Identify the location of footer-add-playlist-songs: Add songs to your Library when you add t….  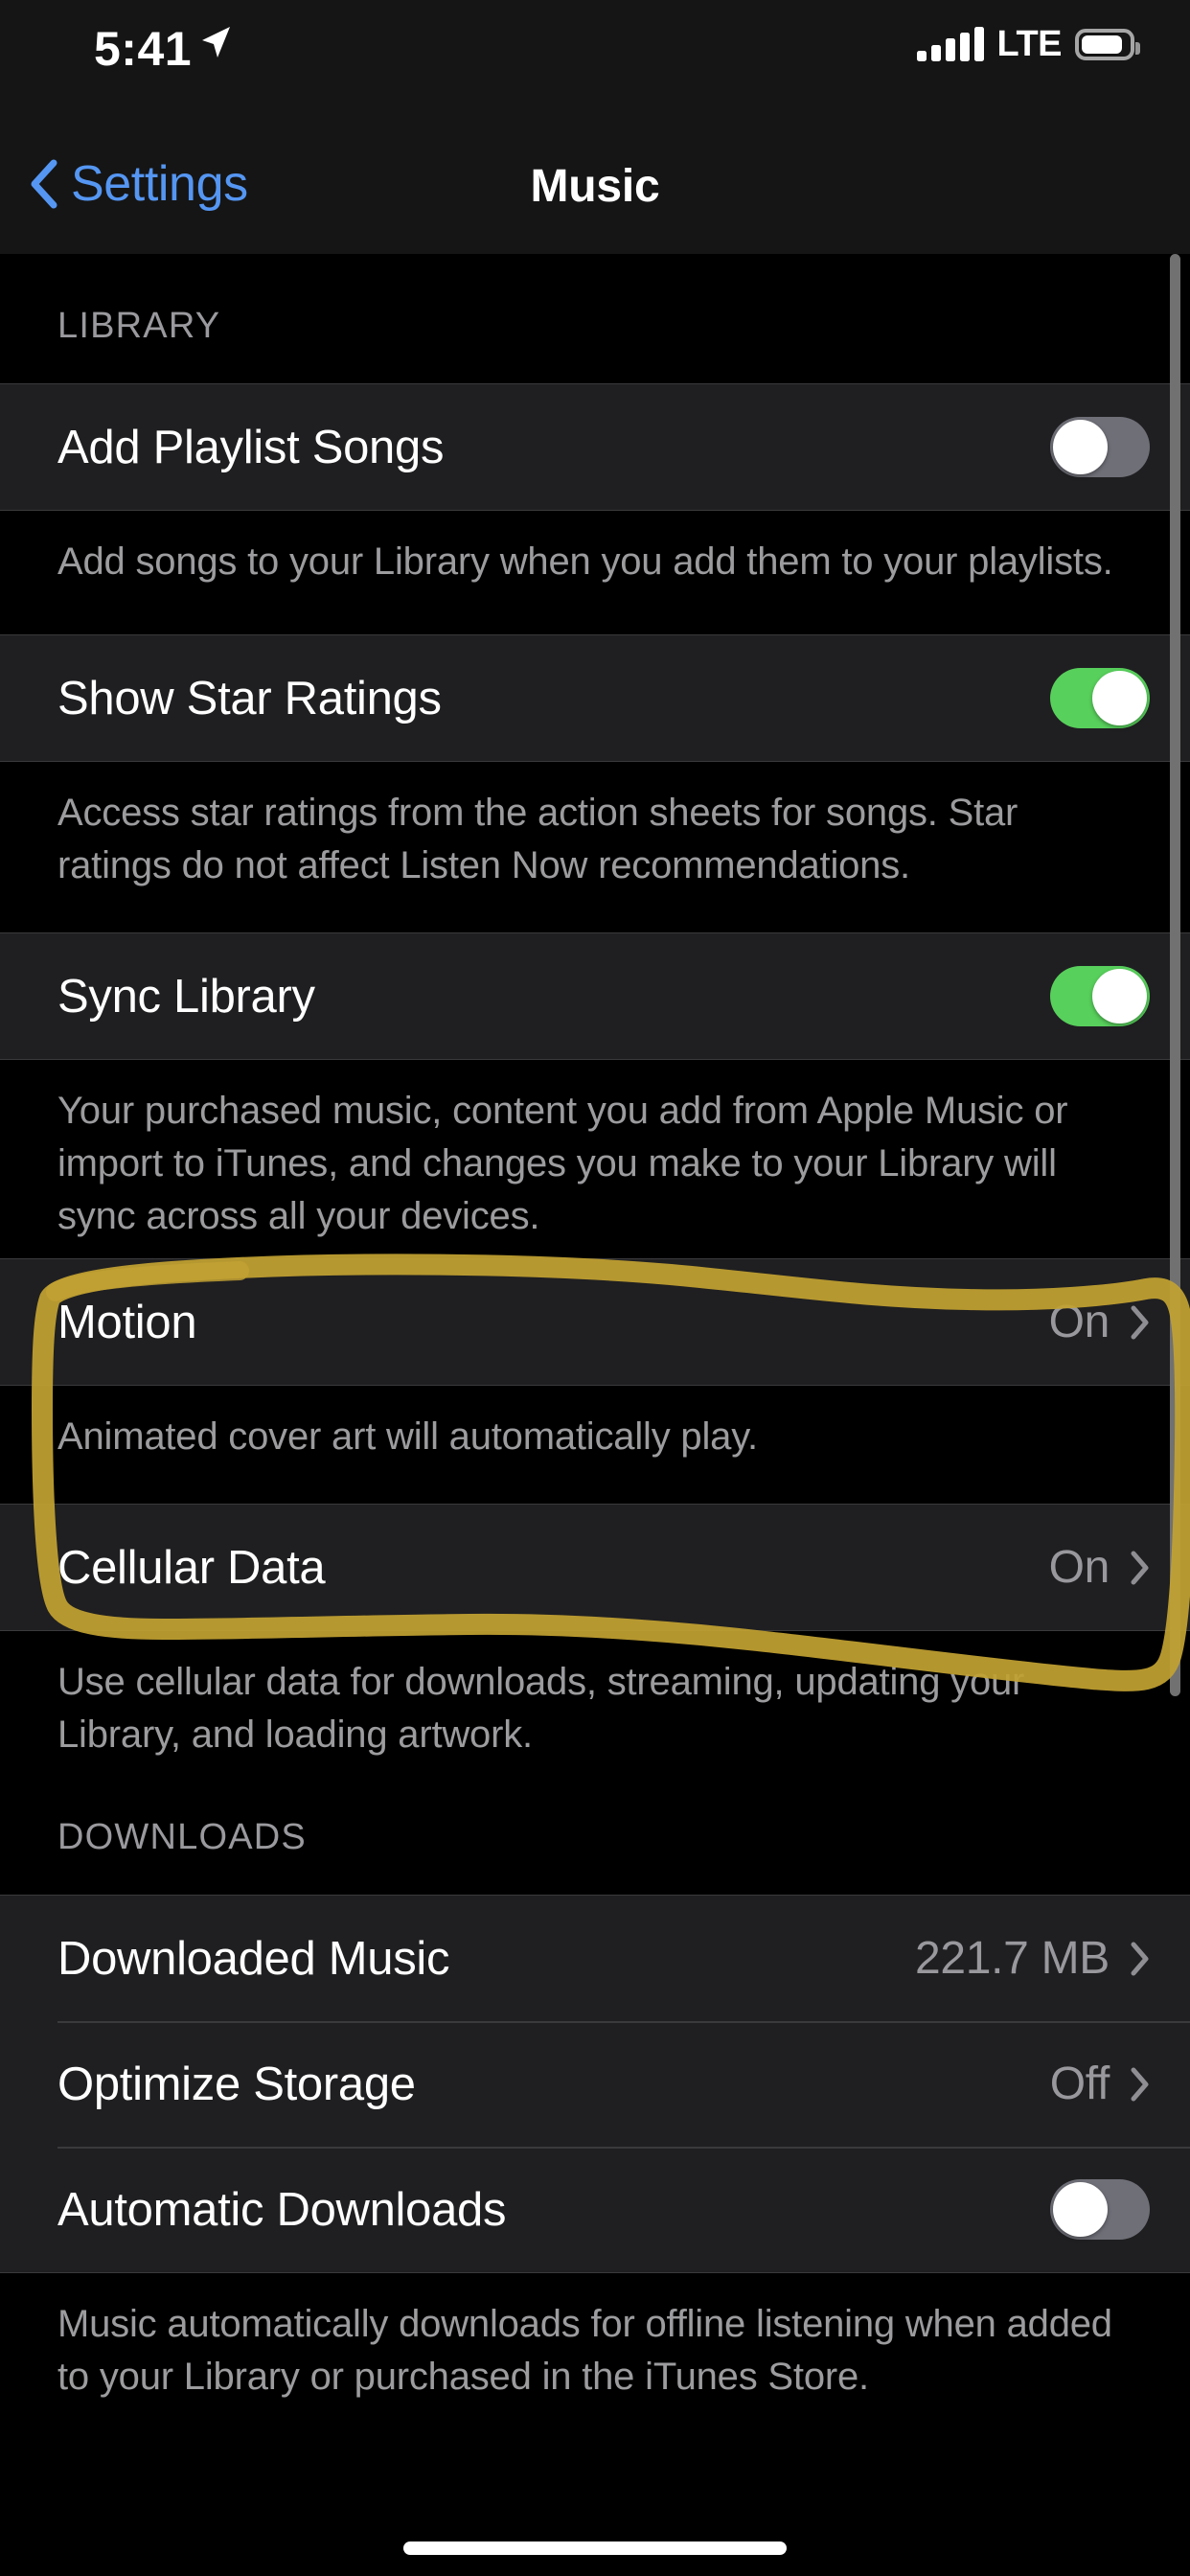
(585, 561).